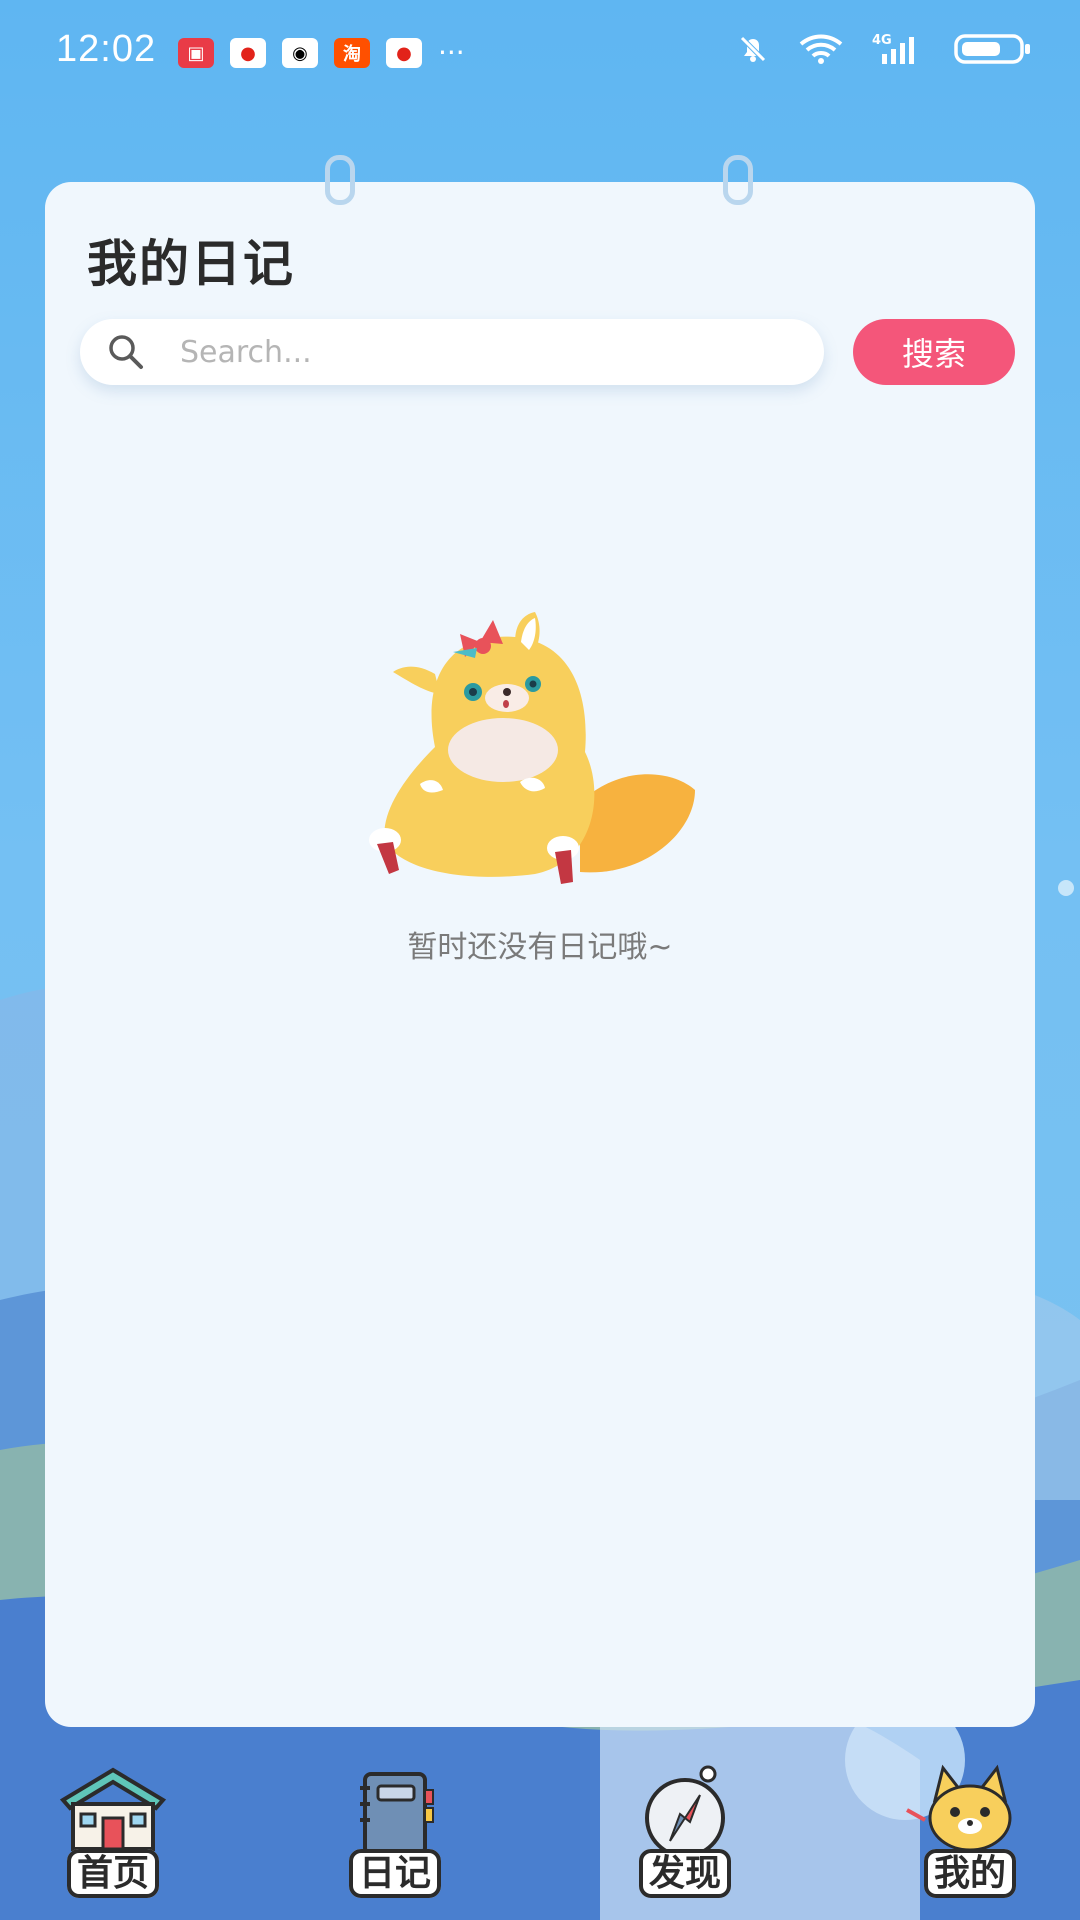  Describe the element at coordinates (113, 1835) in the screenshot. I see `nav-item-home: 首页` at that location.